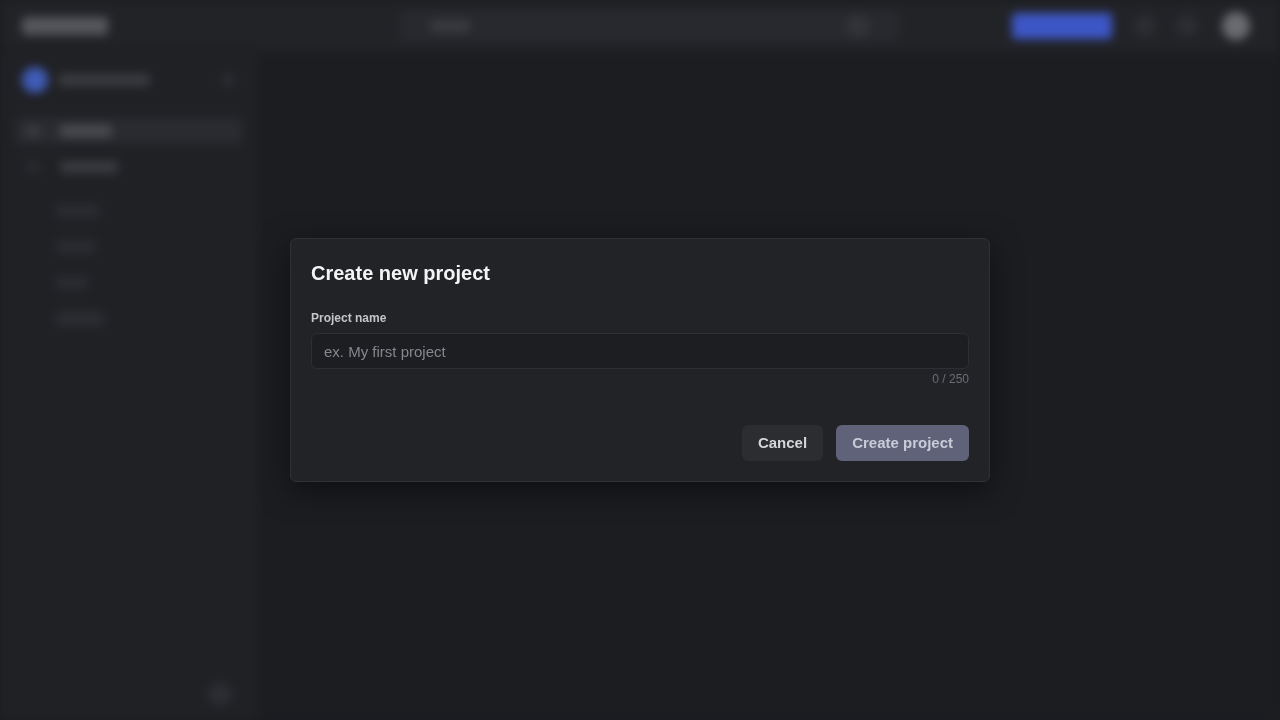  What do you see at coordinates (400, 273) in the screenshot?
I see `dialog-title: Create new project` at bounding box center [400, 273].